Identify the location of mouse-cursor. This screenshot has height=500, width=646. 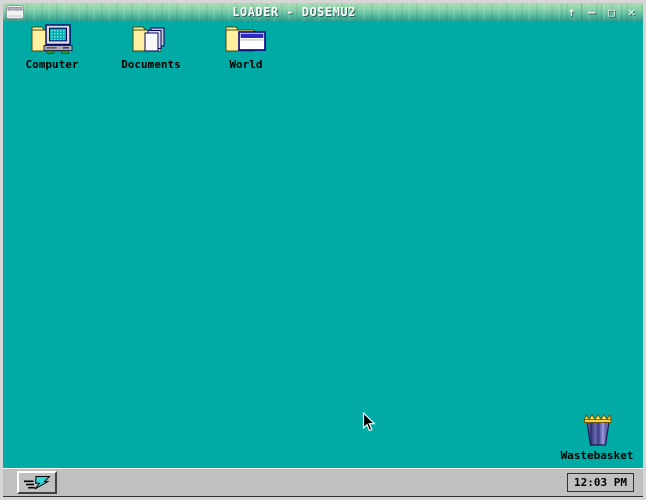
(369, 422).